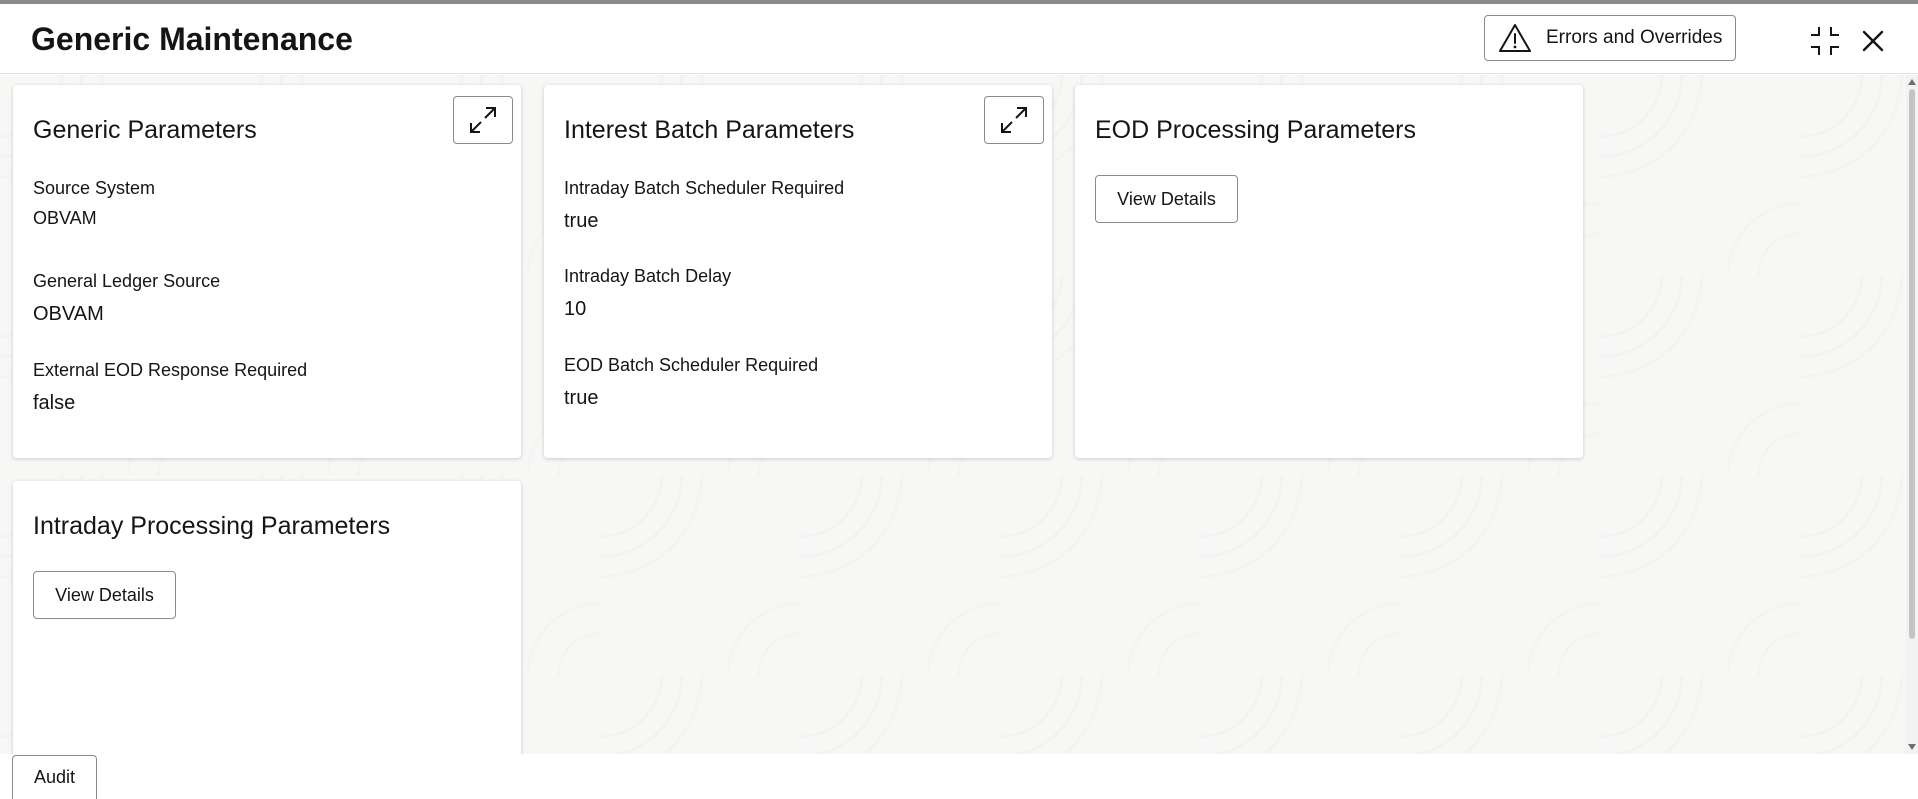 This screenshot has width=1918, height=799. Describe the element at coordinates (145, 130) in the screenshot. I see `card-title: Generic Parameters` at that location.